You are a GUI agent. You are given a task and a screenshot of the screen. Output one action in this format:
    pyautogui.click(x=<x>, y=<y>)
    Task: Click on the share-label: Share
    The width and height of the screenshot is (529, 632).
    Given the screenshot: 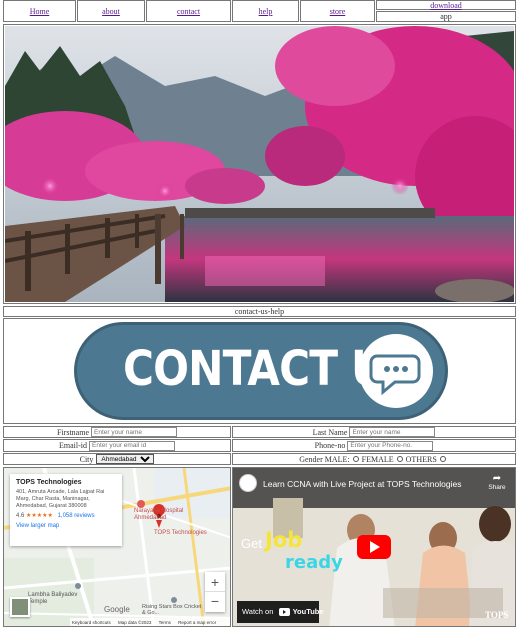 What is the action you would take?
    pyautogui.click(x=497, y=487)
    